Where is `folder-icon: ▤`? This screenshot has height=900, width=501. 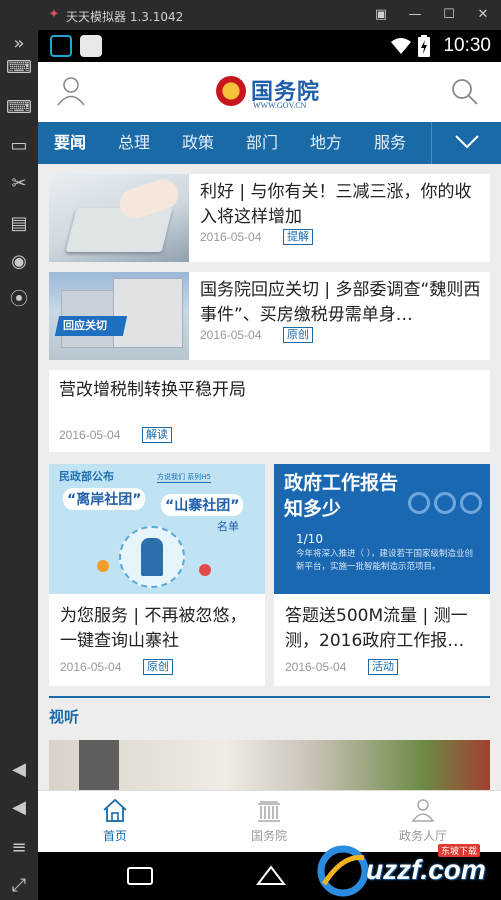 folder-icon: ▤ is located at coordinates (19, 224).